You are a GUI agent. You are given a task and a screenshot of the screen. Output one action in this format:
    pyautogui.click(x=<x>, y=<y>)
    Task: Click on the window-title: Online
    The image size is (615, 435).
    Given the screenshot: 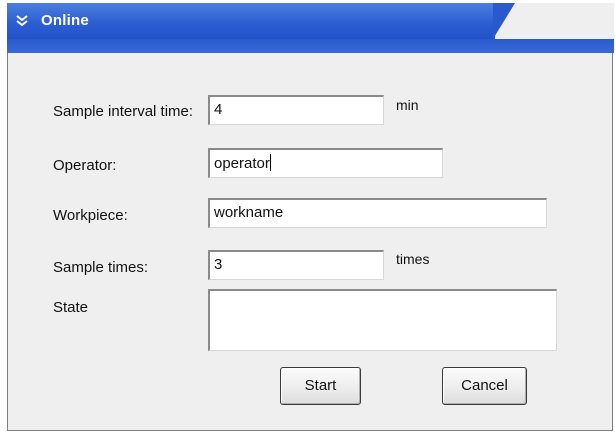 What is the action you would take?
    pyautogui.click(x=65, y=20)
    